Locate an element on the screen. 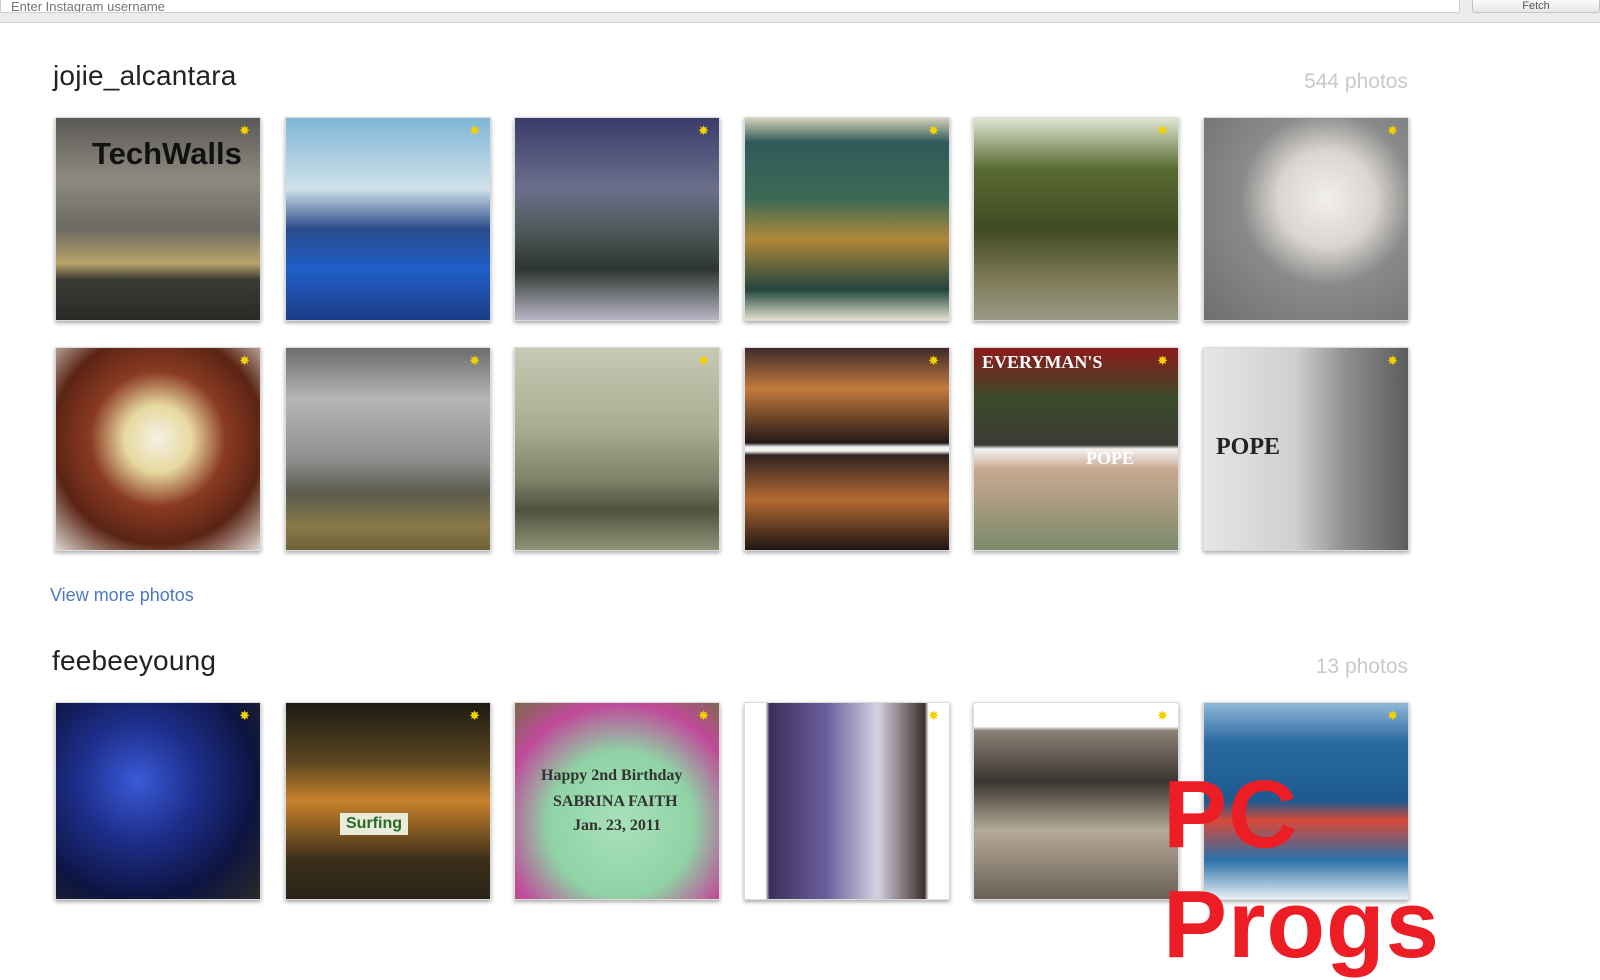  photo-thumbnail: Surfing ✸ is located at coordinates (388, 801).